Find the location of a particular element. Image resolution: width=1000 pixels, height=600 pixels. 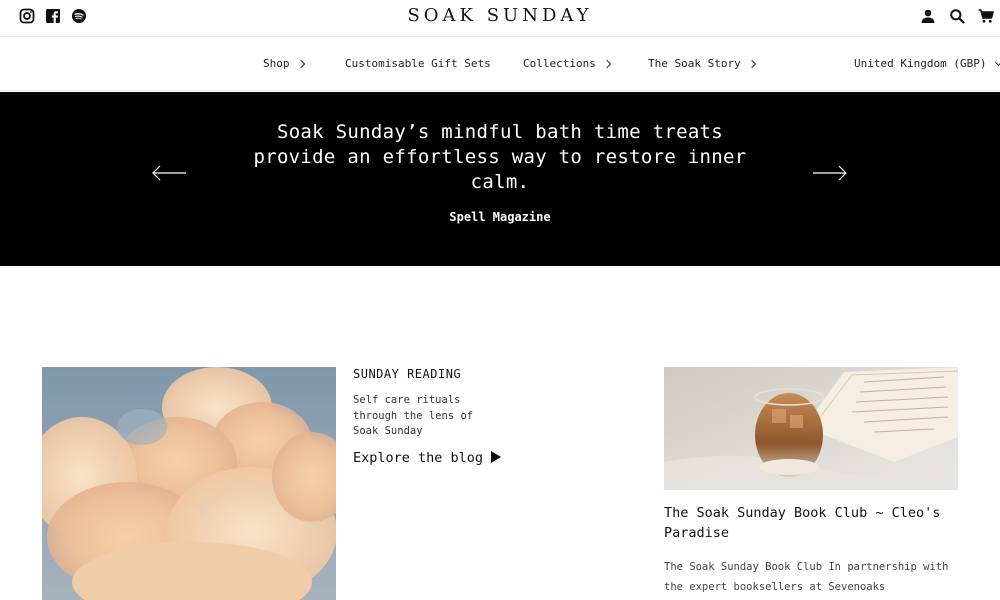

clouds-image is located at coordinates (189, 483).